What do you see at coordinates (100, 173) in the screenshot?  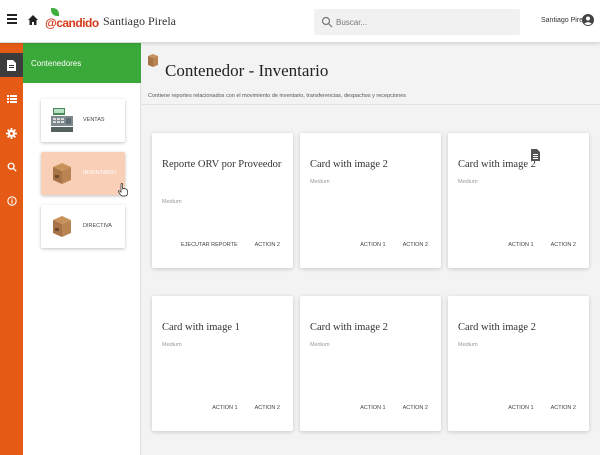 I see `container-label: INVENTARIO` at bounding box center [100, 173].